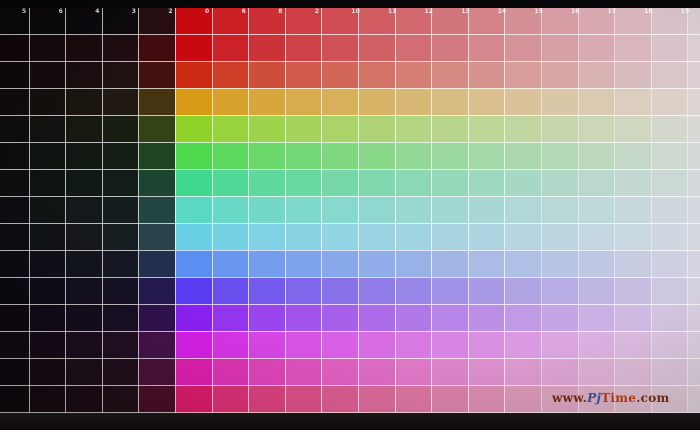 The image size is (700, 430). What do you see at coordinates (428, 11) in the screenshot?
I see `column-label: 12` at bounding box center [428, 11].